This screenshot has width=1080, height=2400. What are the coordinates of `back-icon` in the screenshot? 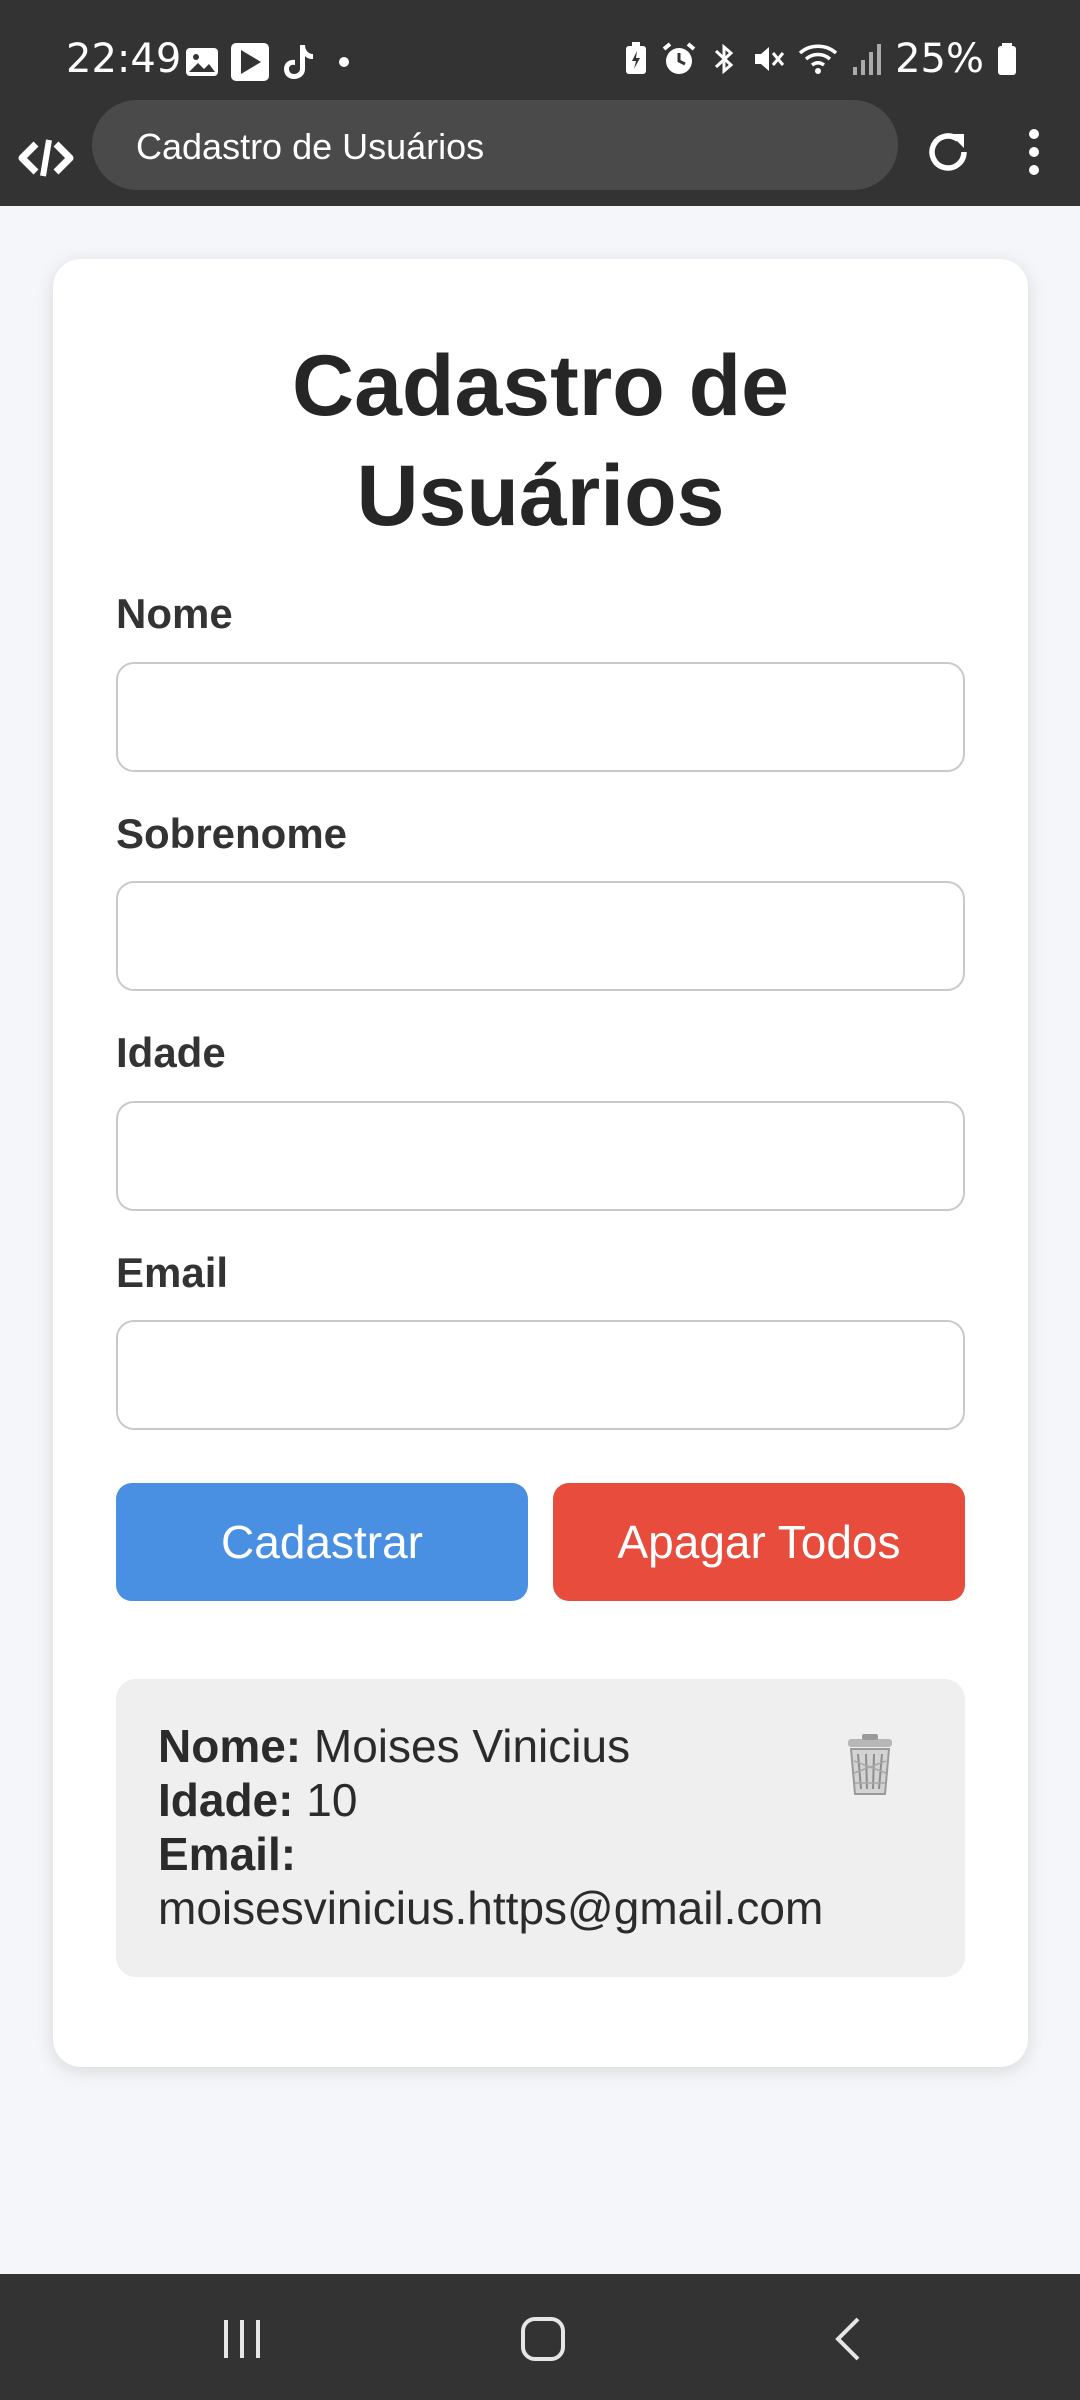 It's located at (847, 2339).